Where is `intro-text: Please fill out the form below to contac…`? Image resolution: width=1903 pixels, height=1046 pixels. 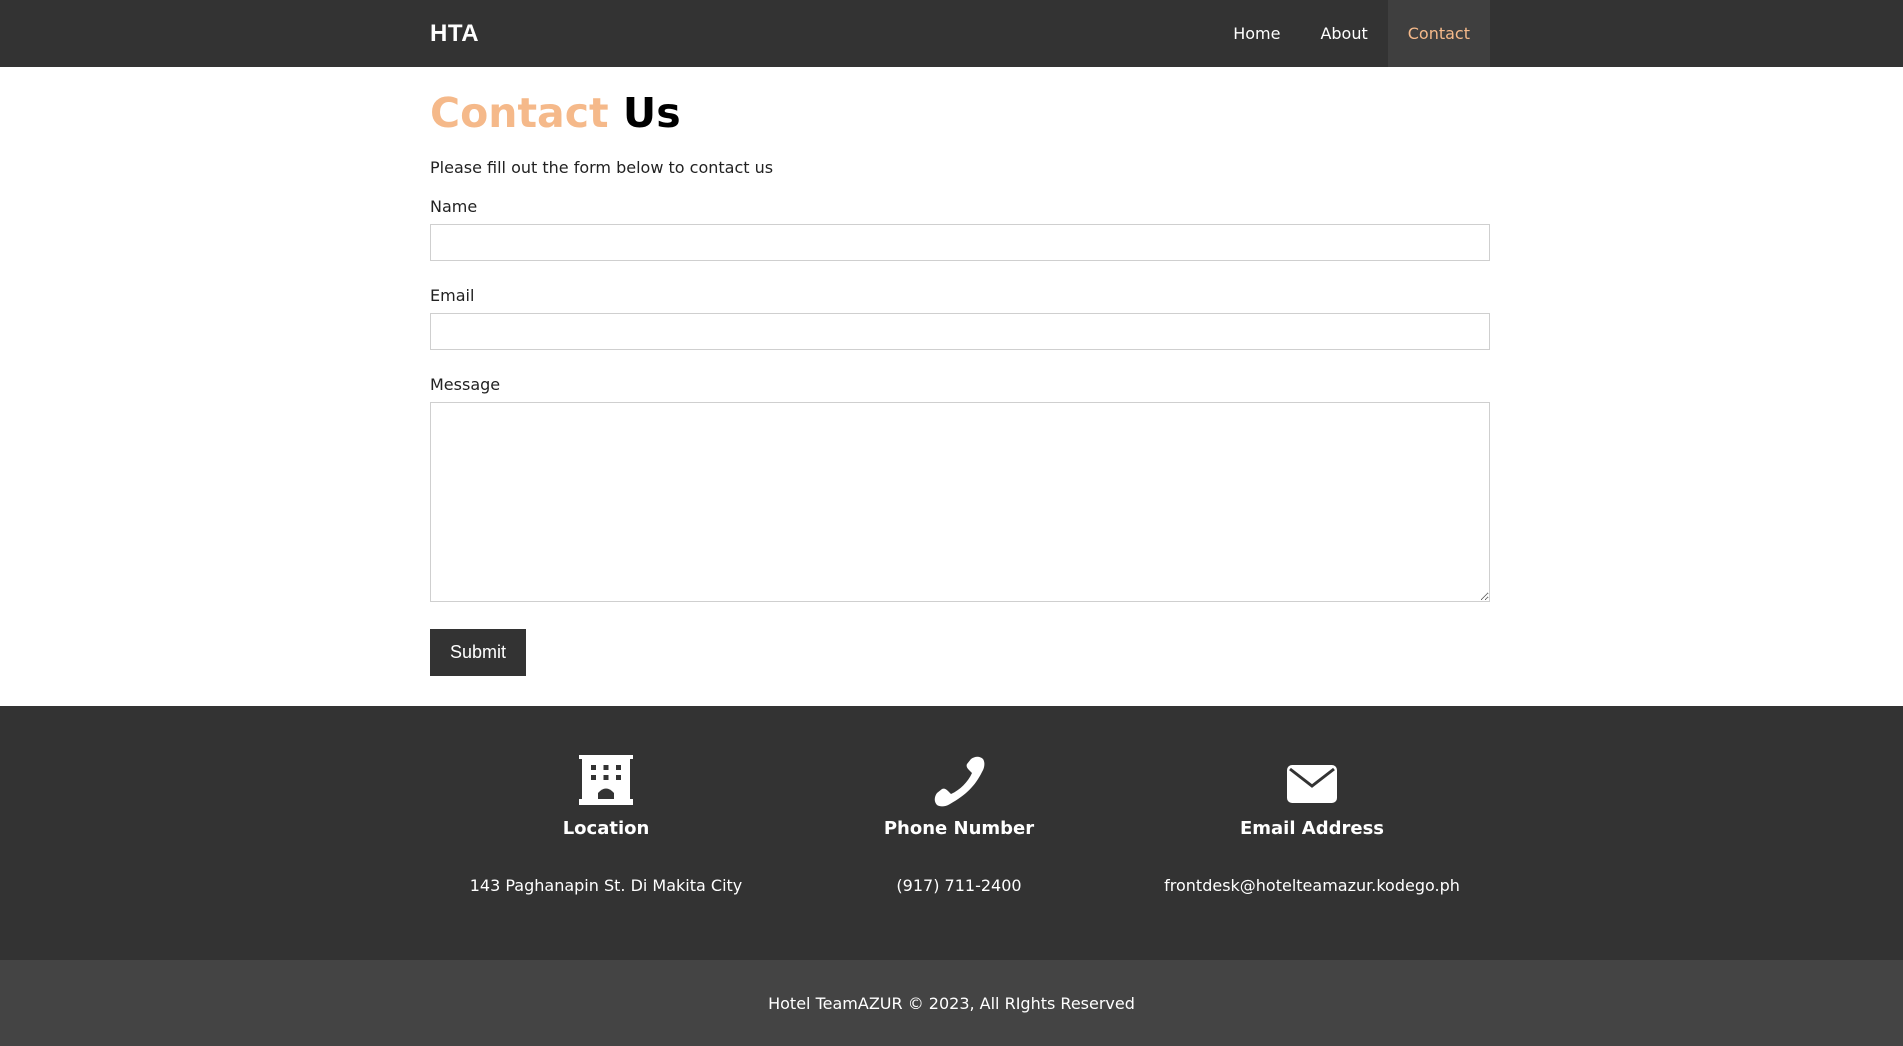 intro-text: Please fill out the form below to contac… is located at coordinates (602, 167).